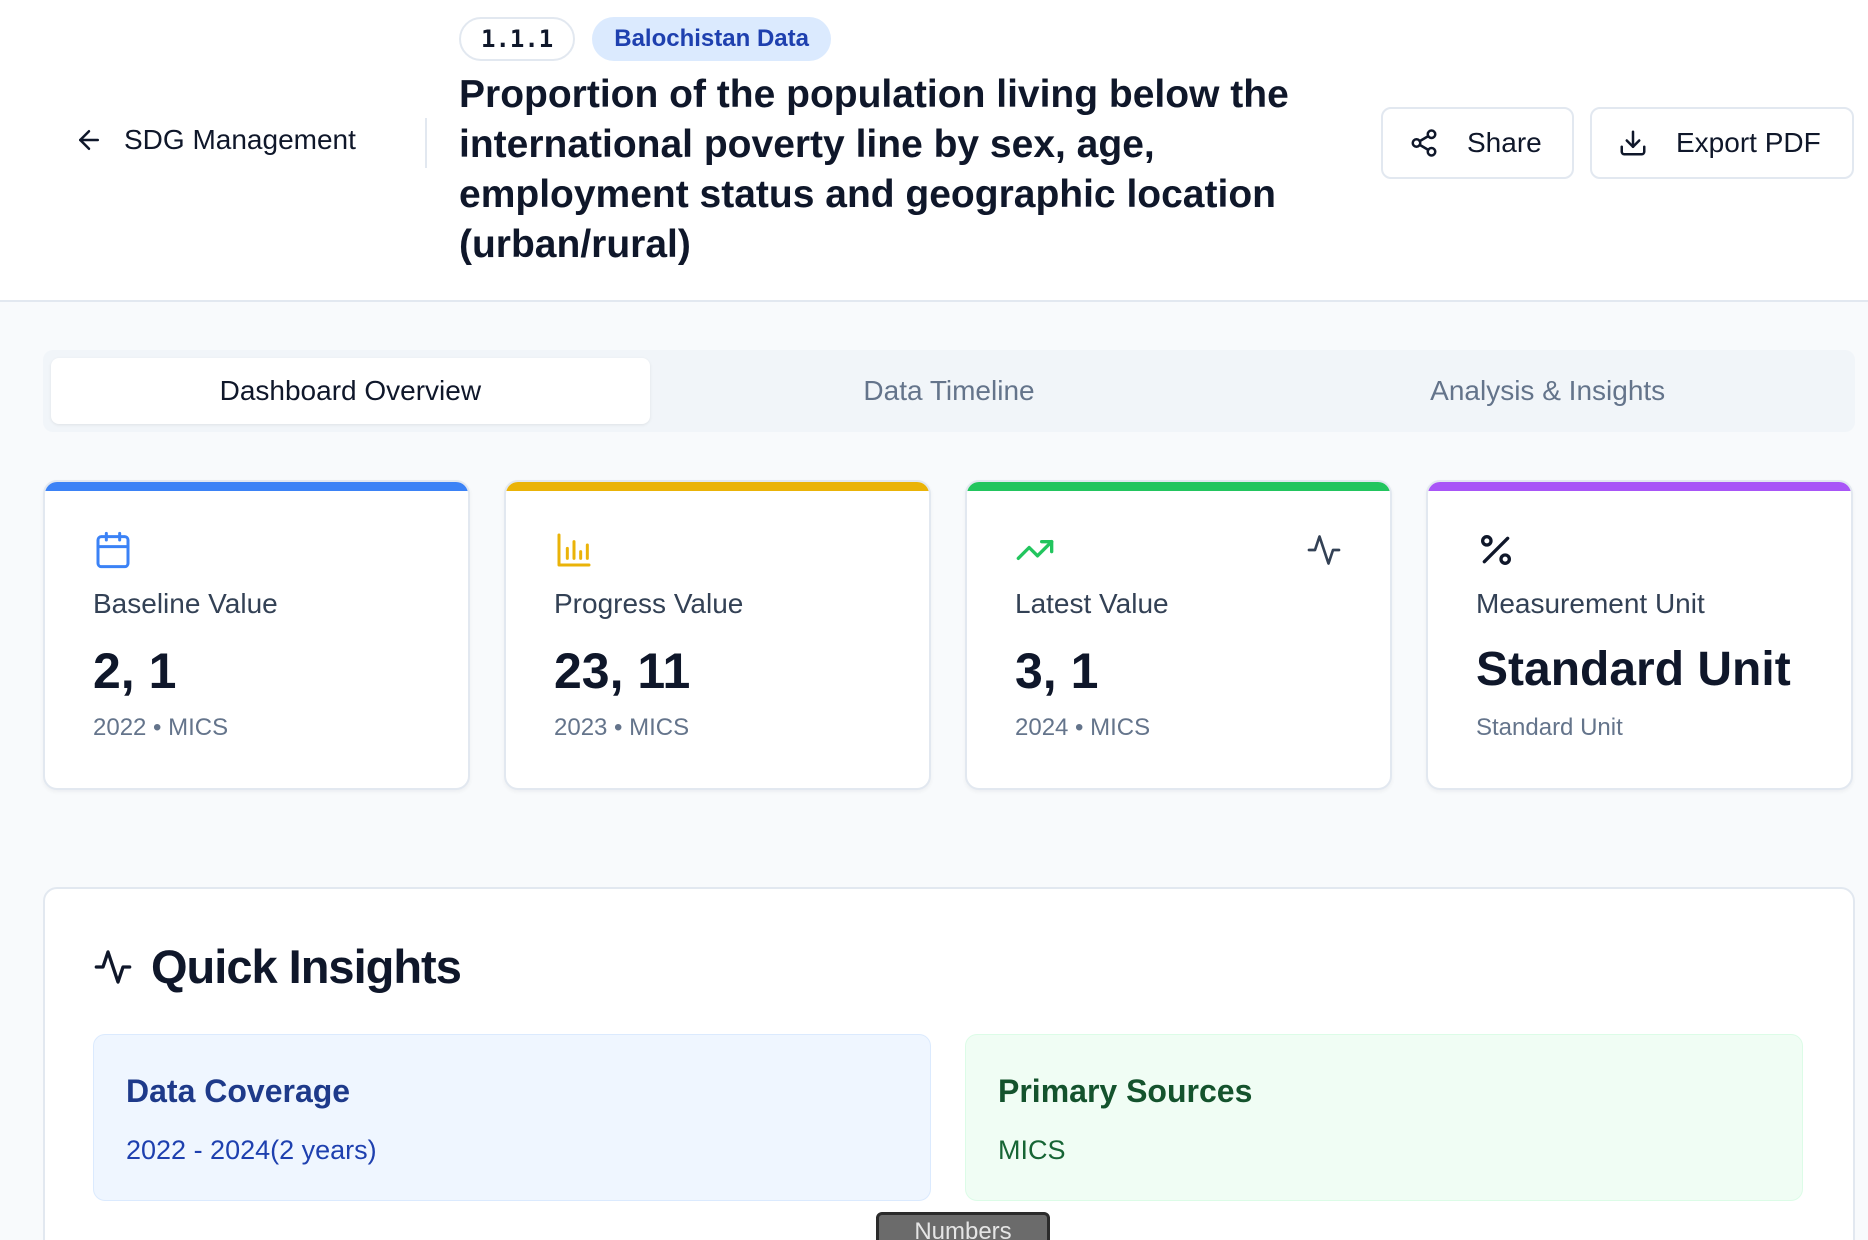 Image resolution: width=1868 pixels, height=1240 pixels. Describe the element at coordinates (1032, 1150) in the screenshot. I see `primary-sources-value: MICS` at that location.